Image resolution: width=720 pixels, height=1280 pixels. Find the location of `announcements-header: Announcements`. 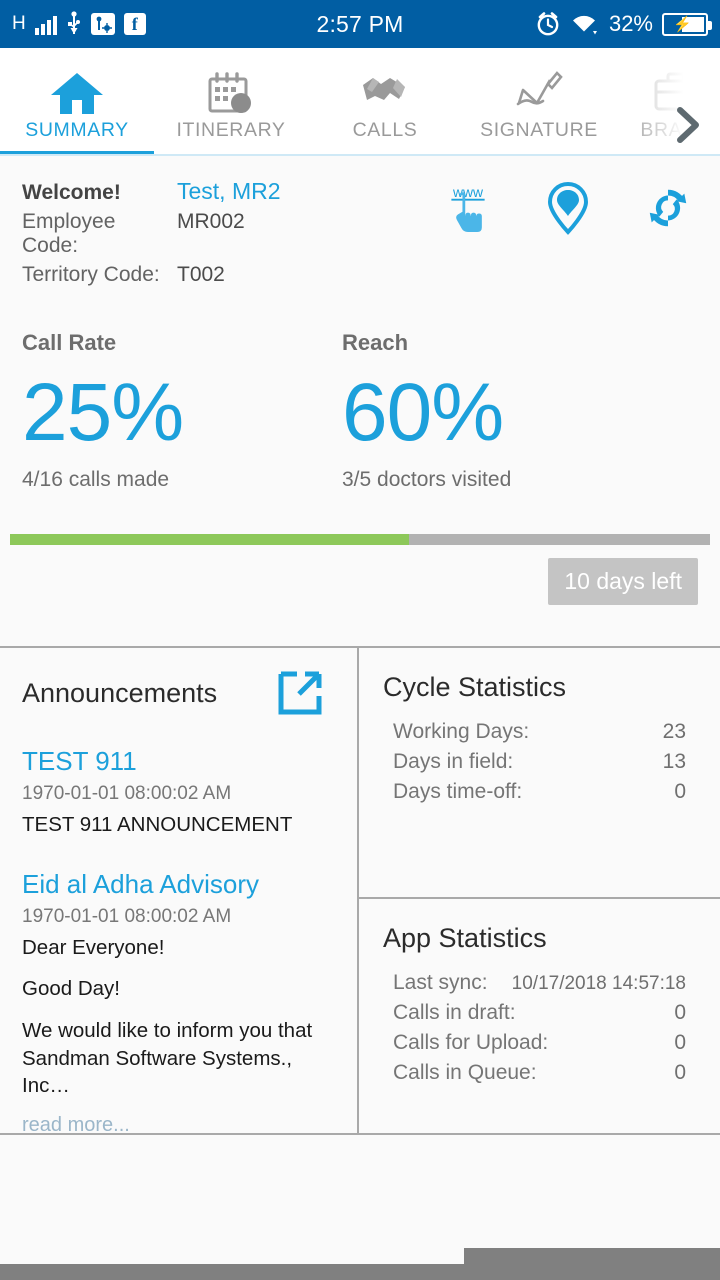

announcements-header: Announcements is located at coordinates (178, 693).